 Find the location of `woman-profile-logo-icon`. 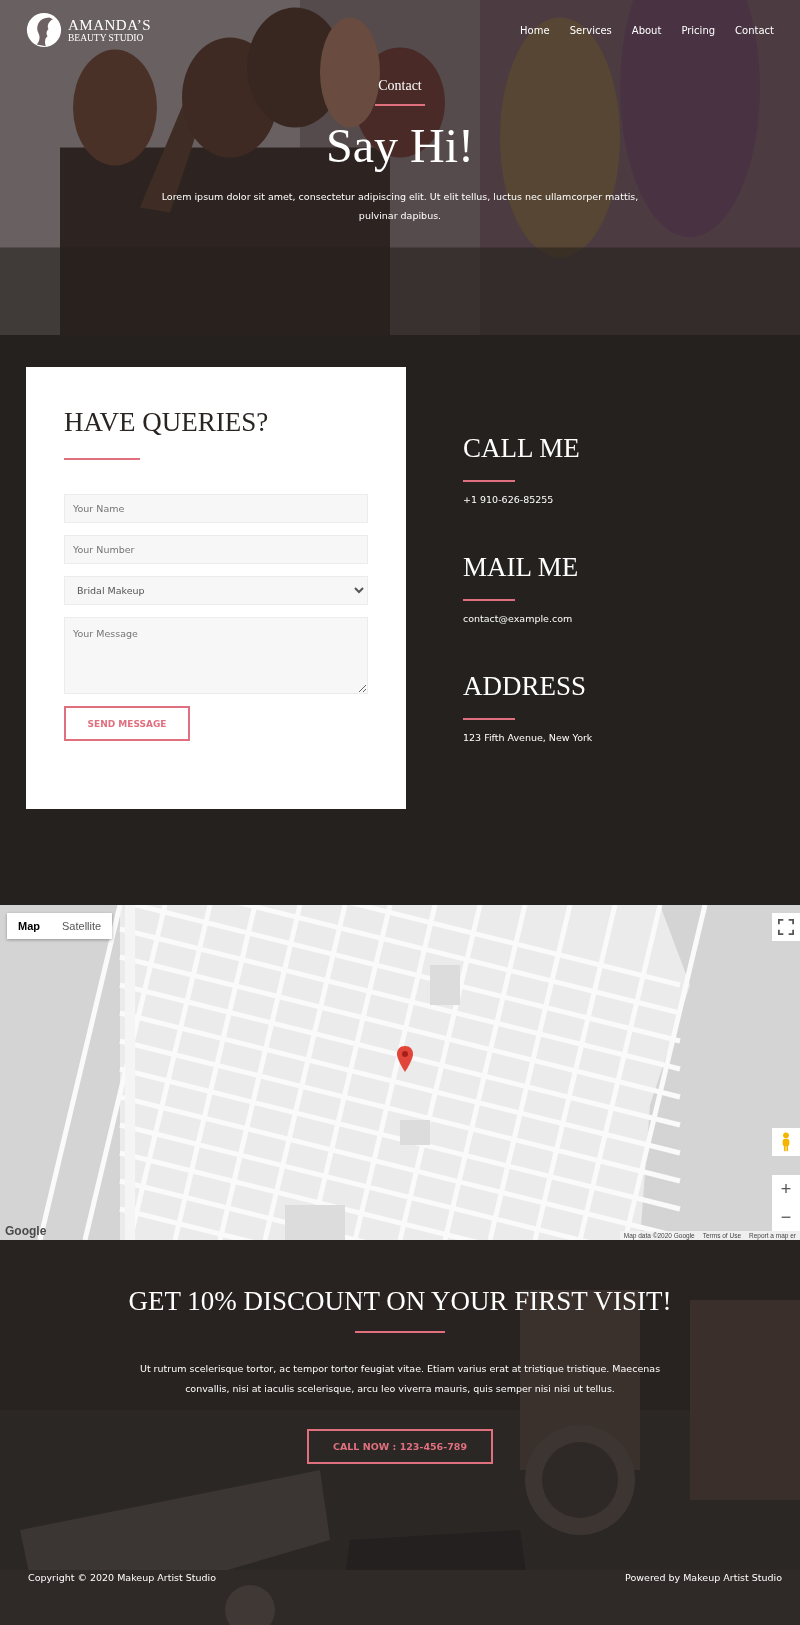

woman-profile-logo-icon is located at coordinates (44, 30).